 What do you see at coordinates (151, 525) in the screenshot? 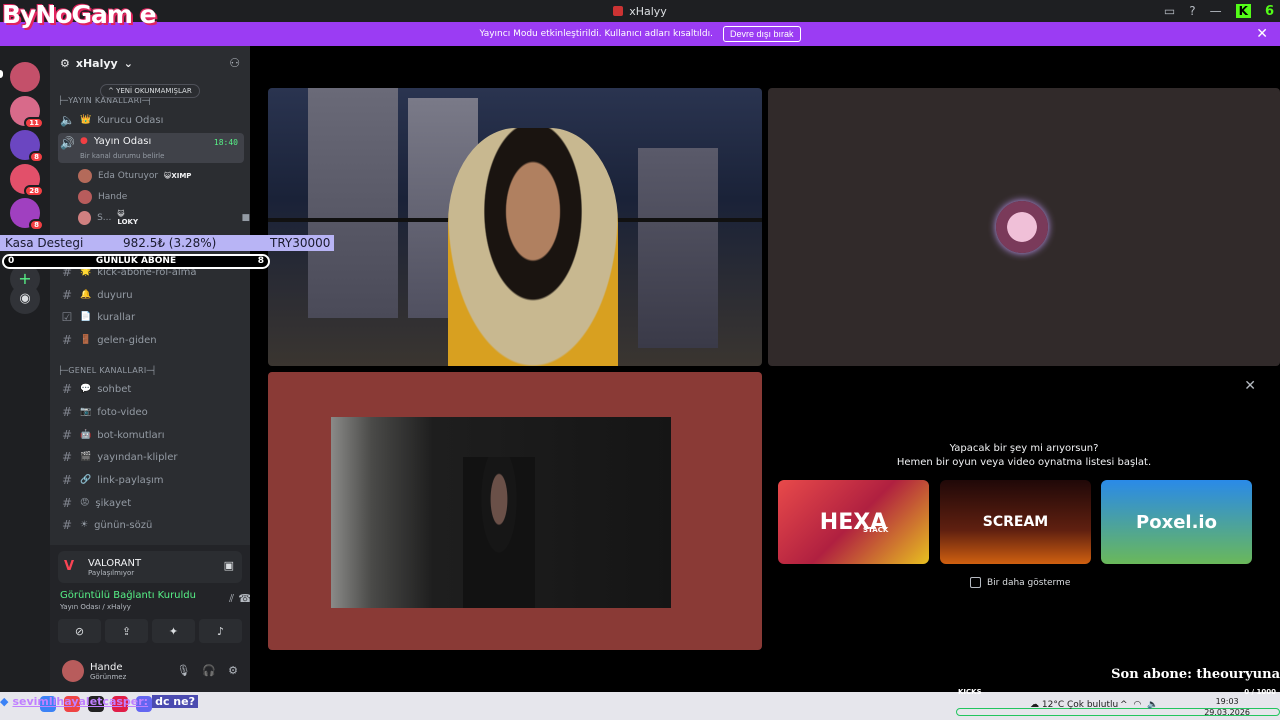
I see `text-channel: # ☀ günün-sözü` at bounding box center [151, 525].